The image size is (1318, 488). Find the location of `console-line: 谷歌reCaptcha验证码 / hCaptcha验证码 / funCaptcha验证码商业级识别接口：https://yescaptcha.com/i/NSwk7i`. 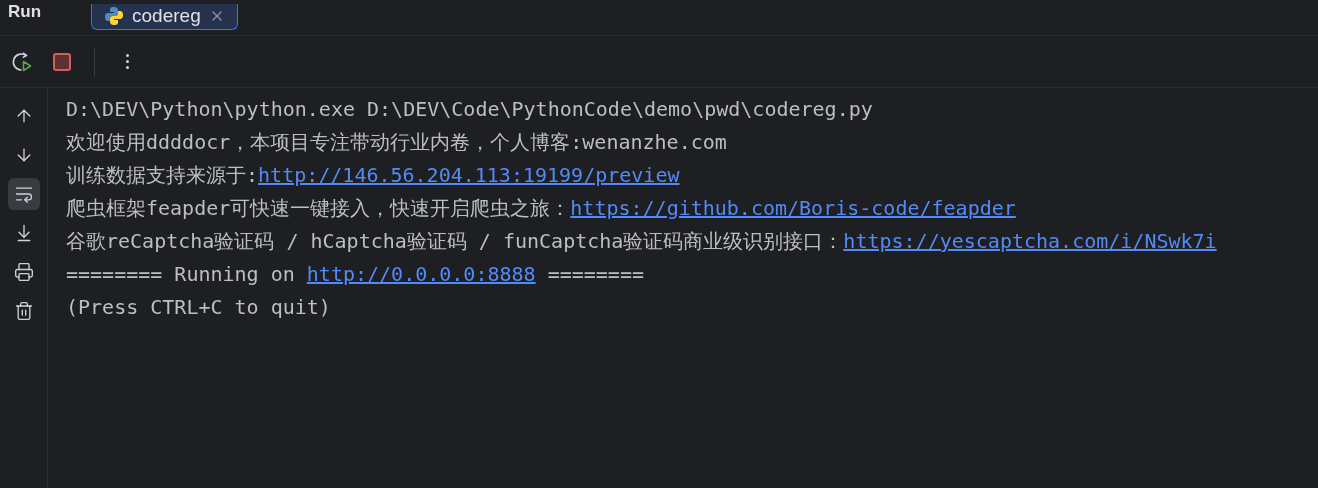

console-line: 谷歌reCaptcha验证码 / hCaptcha验证码 / funCaptcha验证码商业级识别接口：https://yescaptcha.com/i/NSwk7i is located at coordinates (642, 241).